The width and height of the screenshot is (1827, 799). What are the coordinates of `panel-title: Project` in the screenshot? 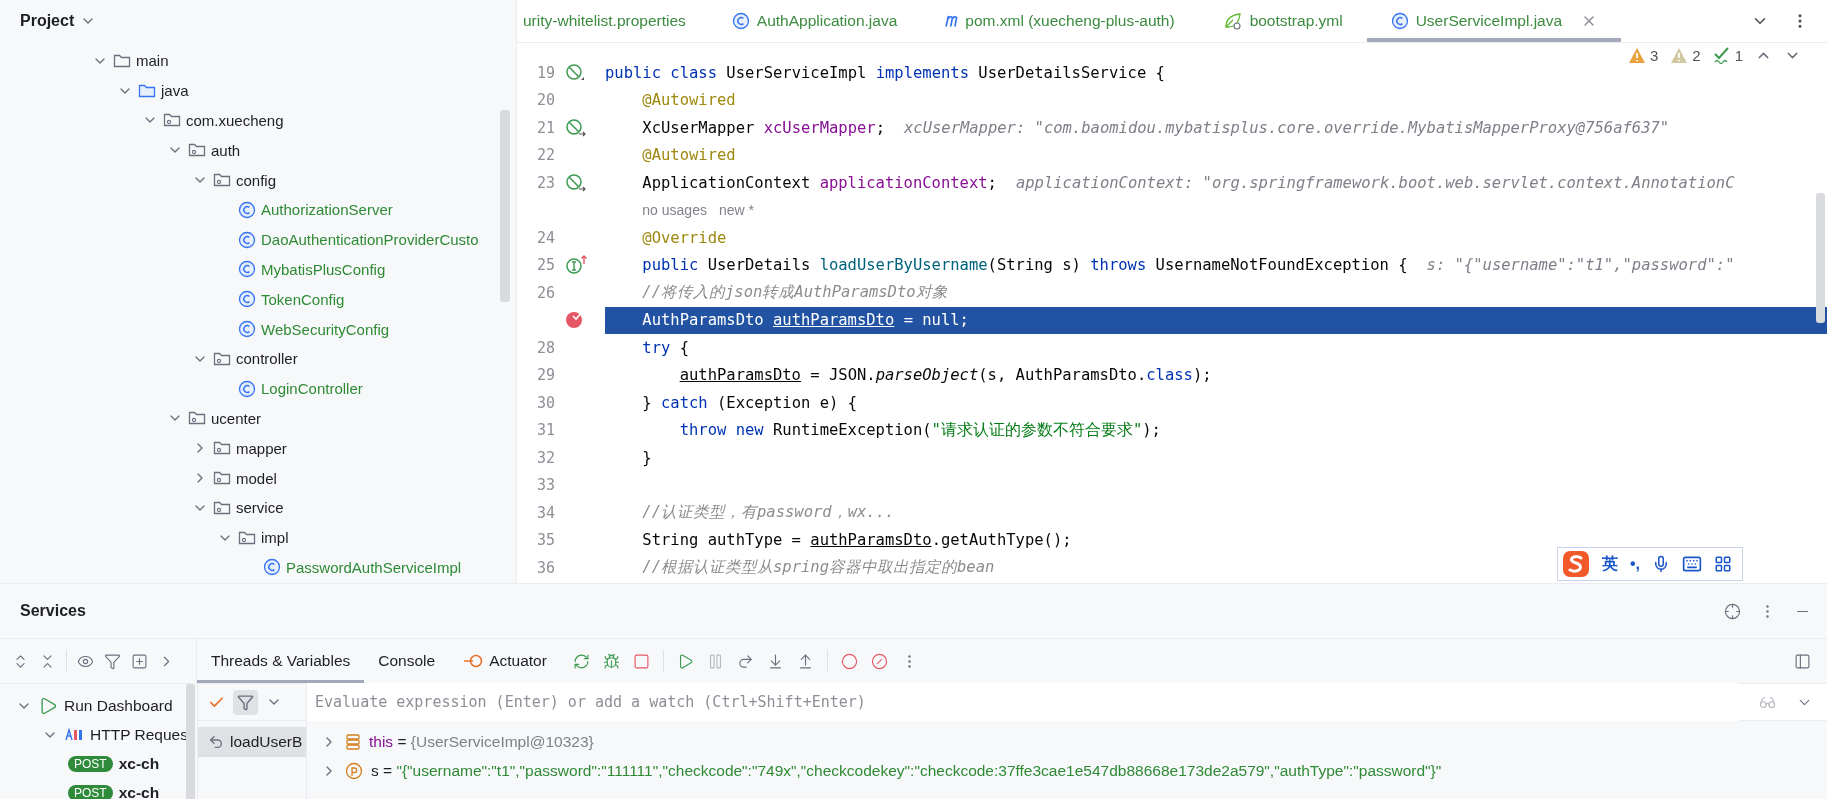 It's located at (47, 21).